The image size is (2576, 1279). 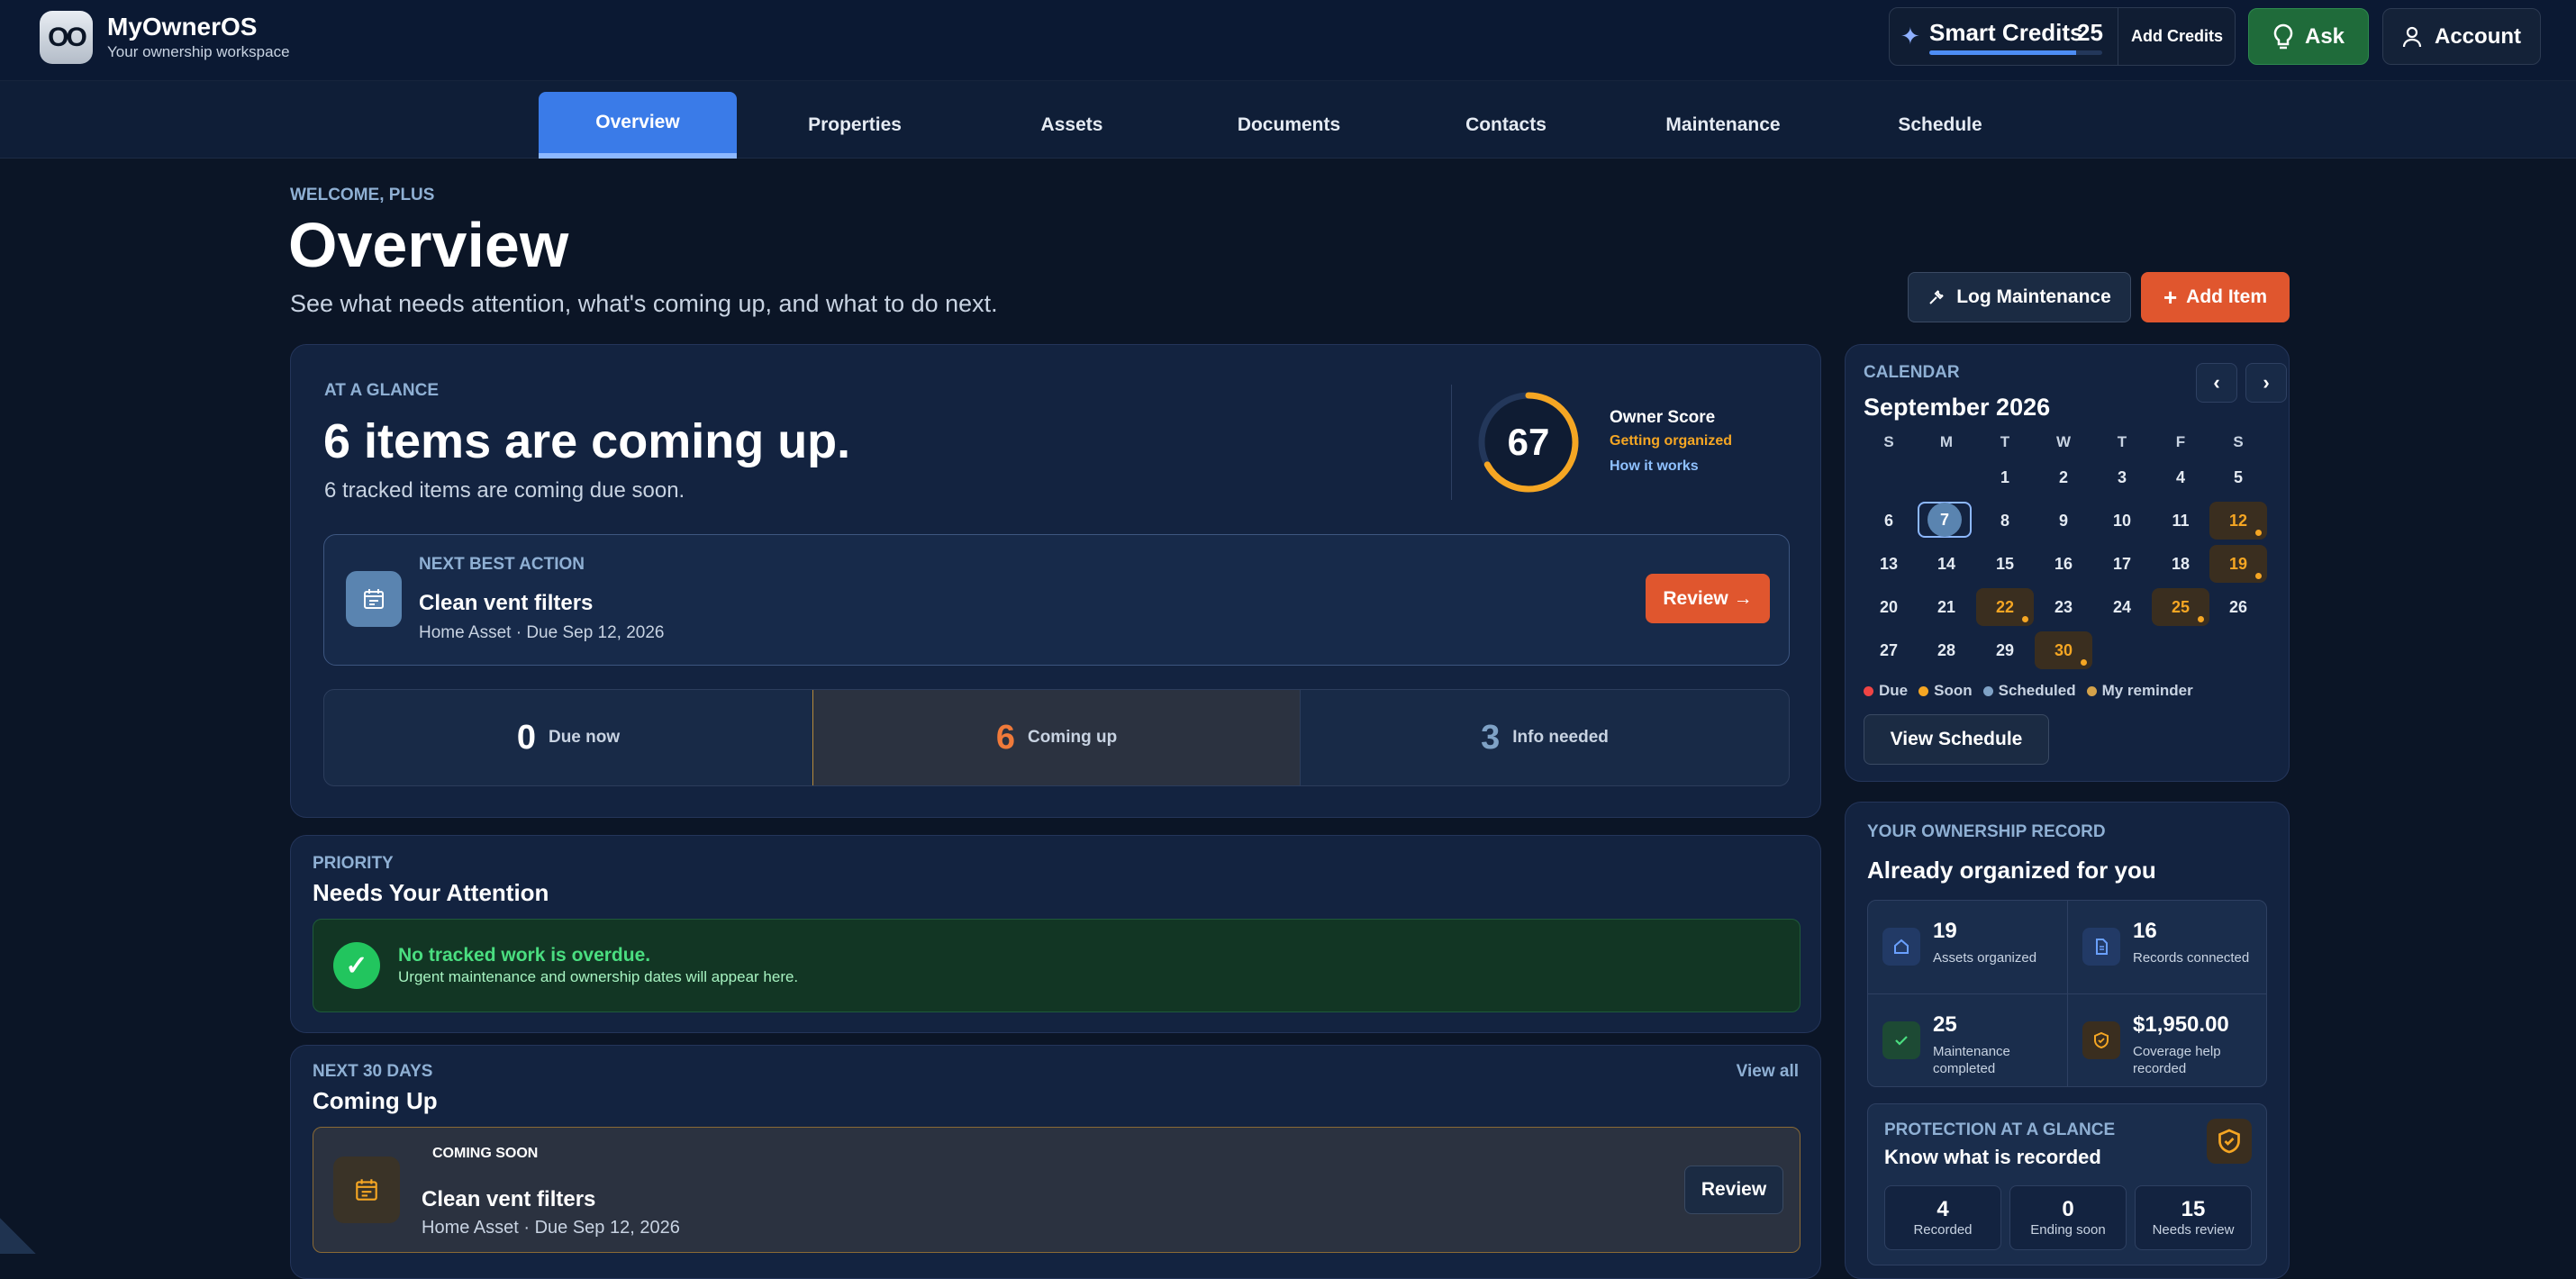 I want to click on records-connected-stat: 16 Records connected, so click(x=2167, y=947).